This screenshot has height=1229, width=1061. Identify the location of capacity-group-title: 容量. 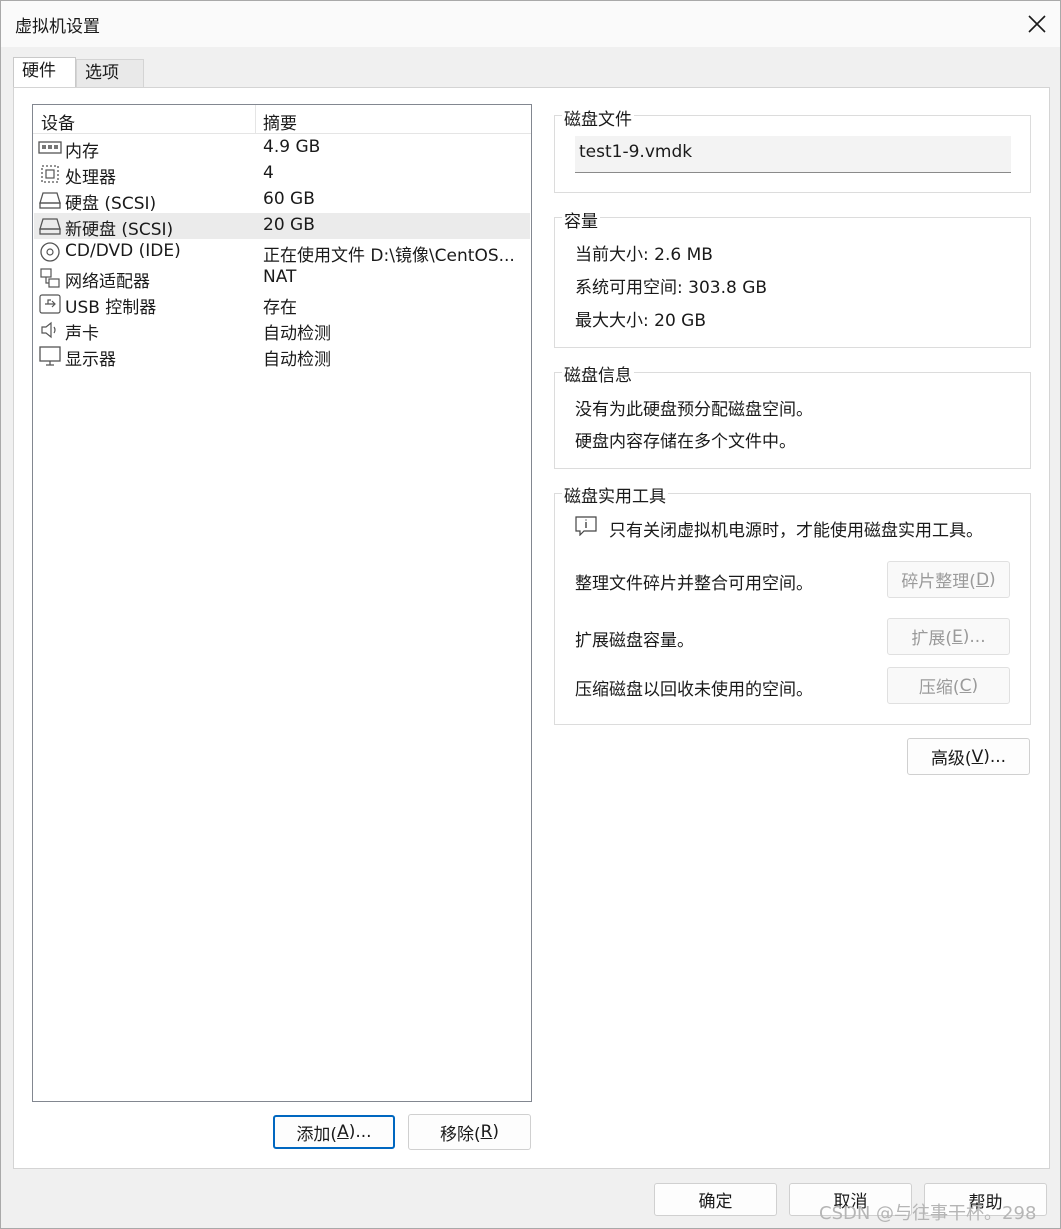
(581, 219).